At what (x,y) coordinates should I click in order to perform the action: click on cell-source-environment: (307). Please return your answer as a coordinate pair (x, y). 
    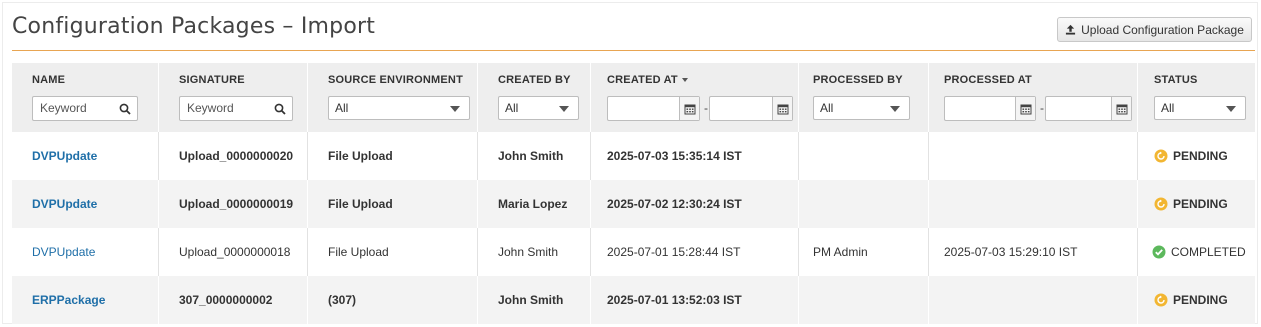
    Looking at the image, I should click on (393, 300).